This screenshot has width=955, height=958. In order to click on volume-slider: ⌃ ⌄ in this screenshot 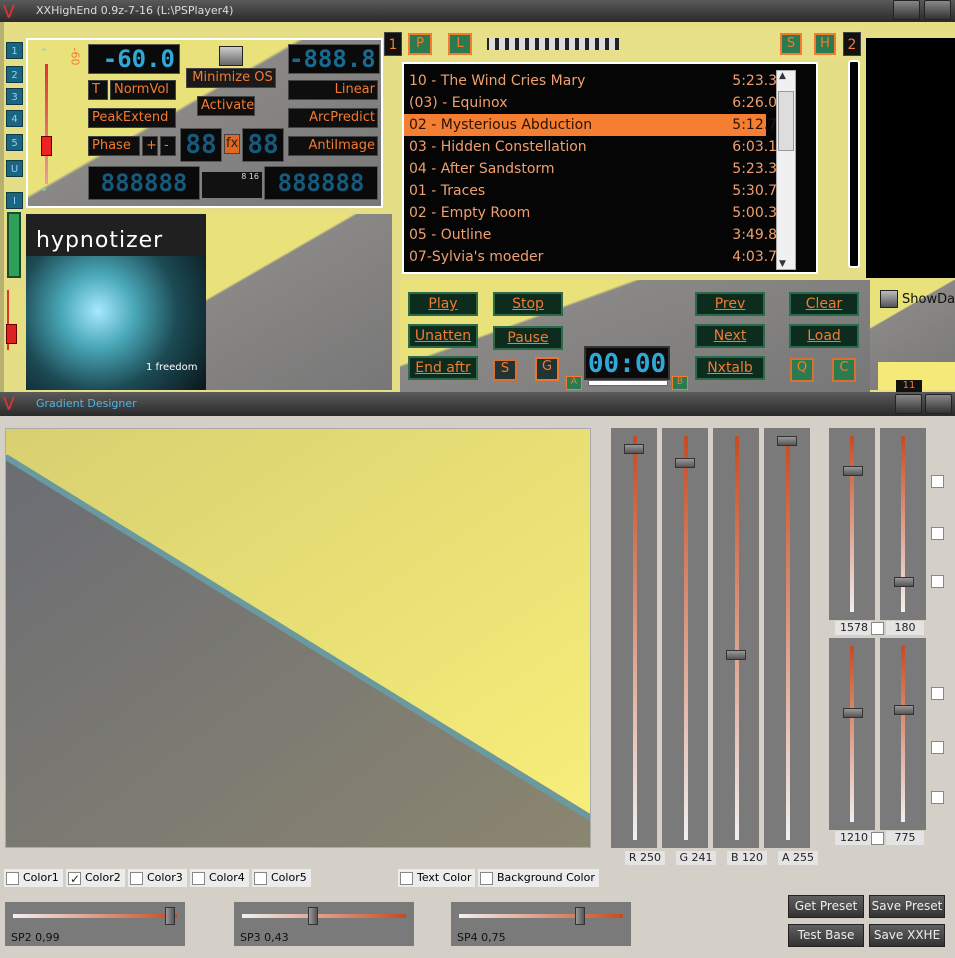, I will do `click(47, 123)`.